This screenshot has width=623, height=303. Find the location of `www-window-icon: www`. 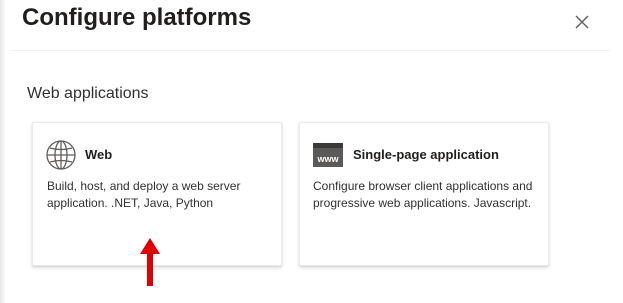

www-window-icon: www is located at coordinates (328, 155).